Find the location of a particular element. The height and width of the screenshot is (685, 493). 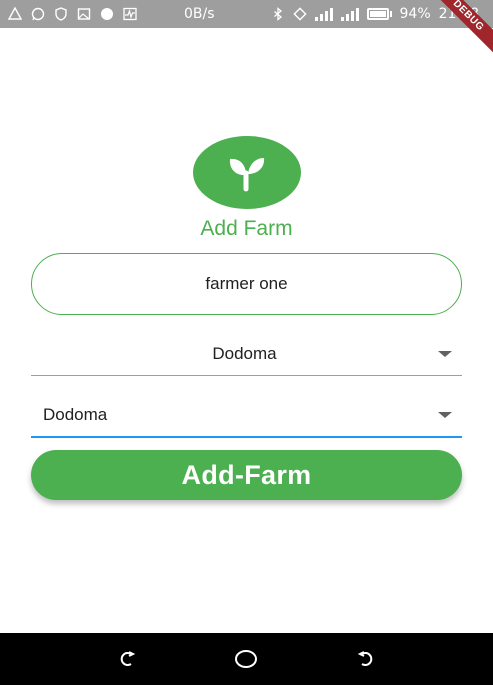

whatsapp-icon is located at coordinates (38, 14).